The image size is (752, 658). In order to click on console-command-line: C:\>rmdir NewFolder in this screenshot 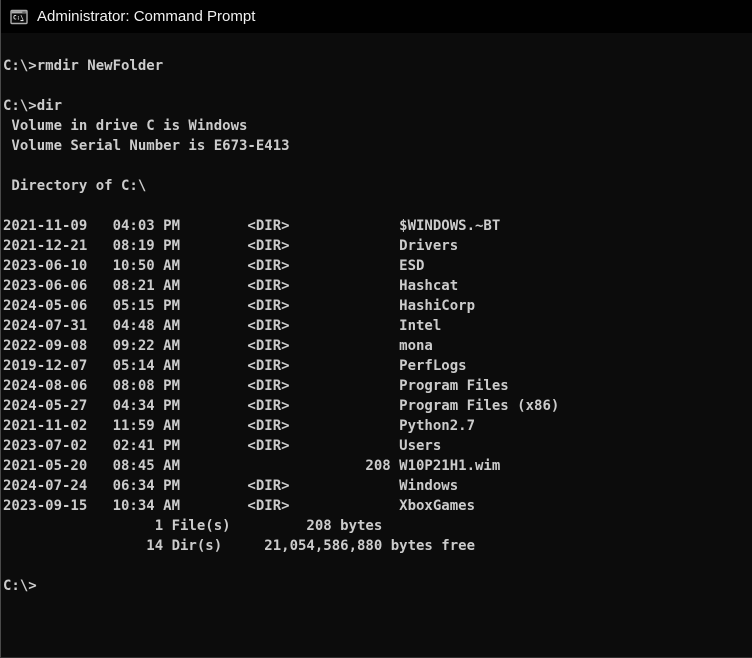, I will do `click(83, 66)`.